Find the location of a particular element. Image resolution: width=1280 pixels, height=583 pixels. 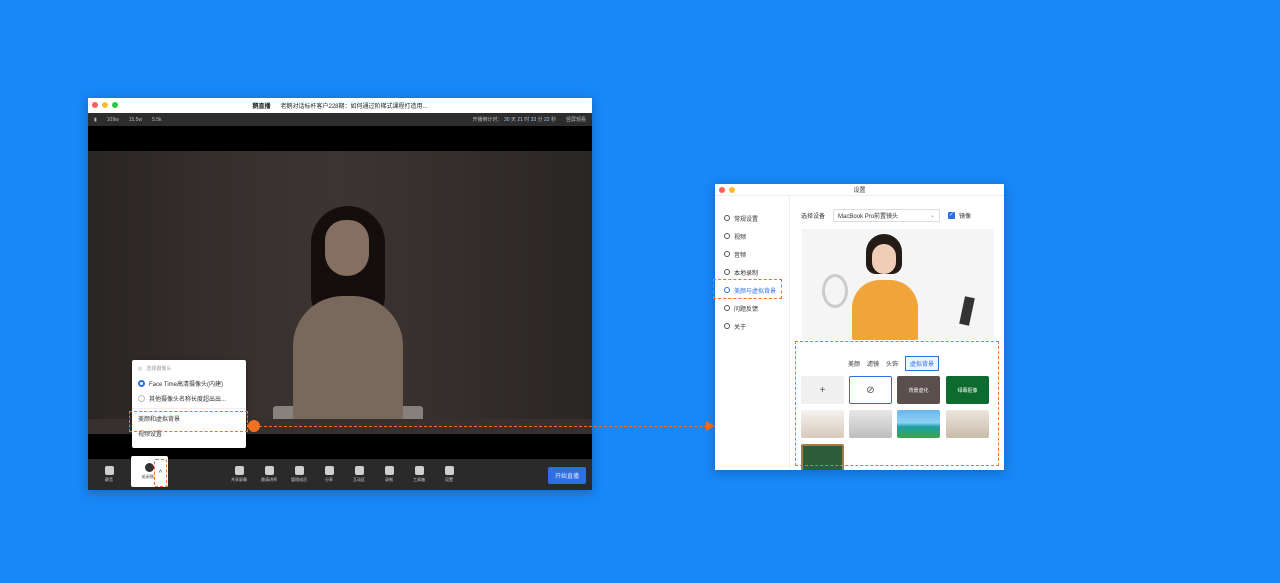

sidebar-item-video: 视频 is located at coordinates (752, 236).